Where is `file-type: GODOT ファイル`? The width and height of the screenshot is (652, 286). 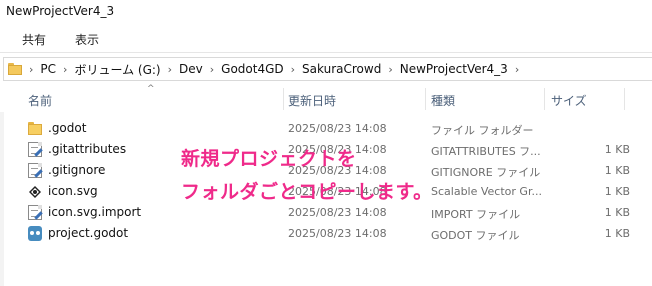
file-type: GODOT ファイル is located at coordinates (475, 235).